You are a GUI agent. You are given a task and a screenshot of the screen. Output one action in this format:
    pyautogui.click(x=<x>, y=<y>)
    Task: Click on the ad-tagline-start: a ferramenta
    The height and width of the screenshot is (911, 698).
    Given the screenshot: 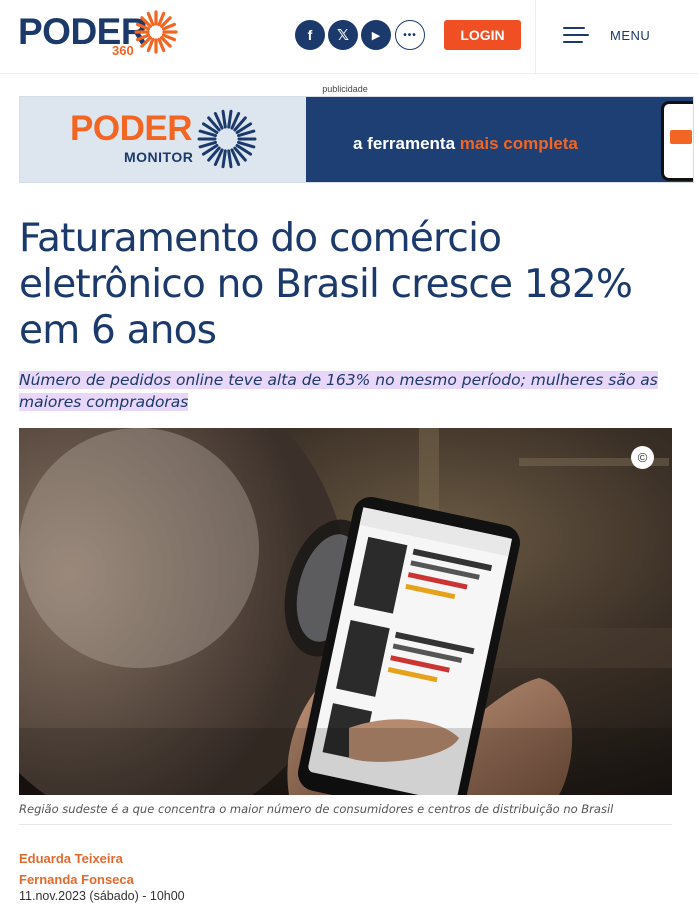 What is the action you would take?
    pyautogui.click(x=406, y=143)
    